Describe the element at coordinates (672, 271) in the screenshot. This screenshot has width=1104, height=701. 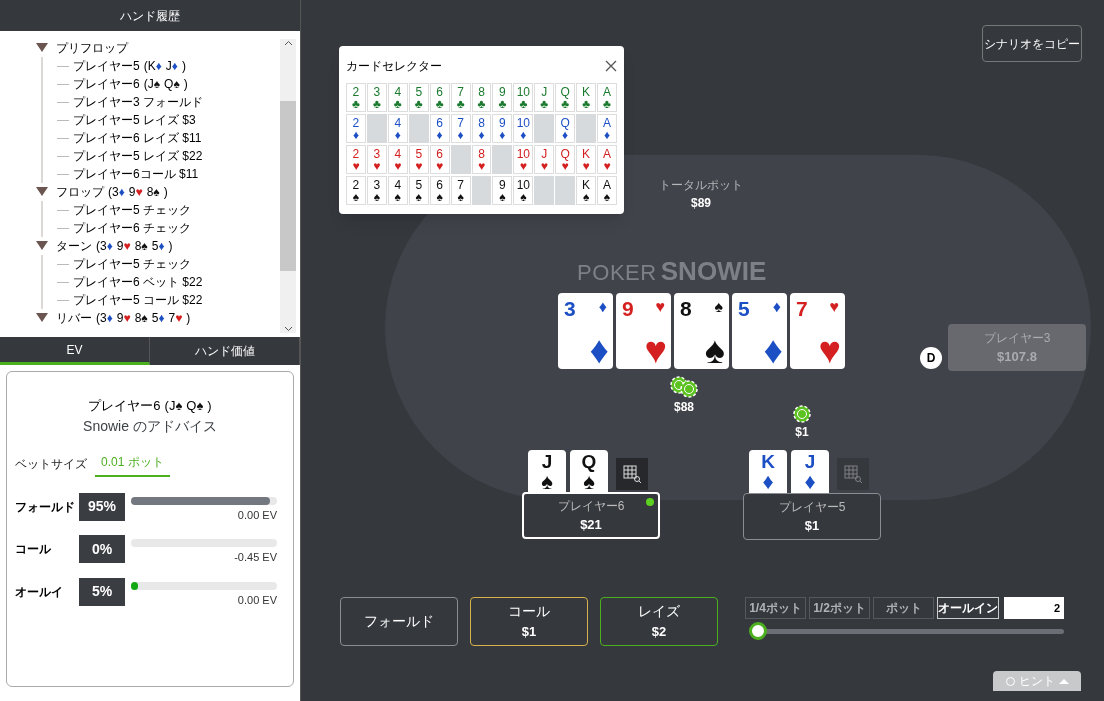
I see `logo: POKER SNOWIE` at that location.